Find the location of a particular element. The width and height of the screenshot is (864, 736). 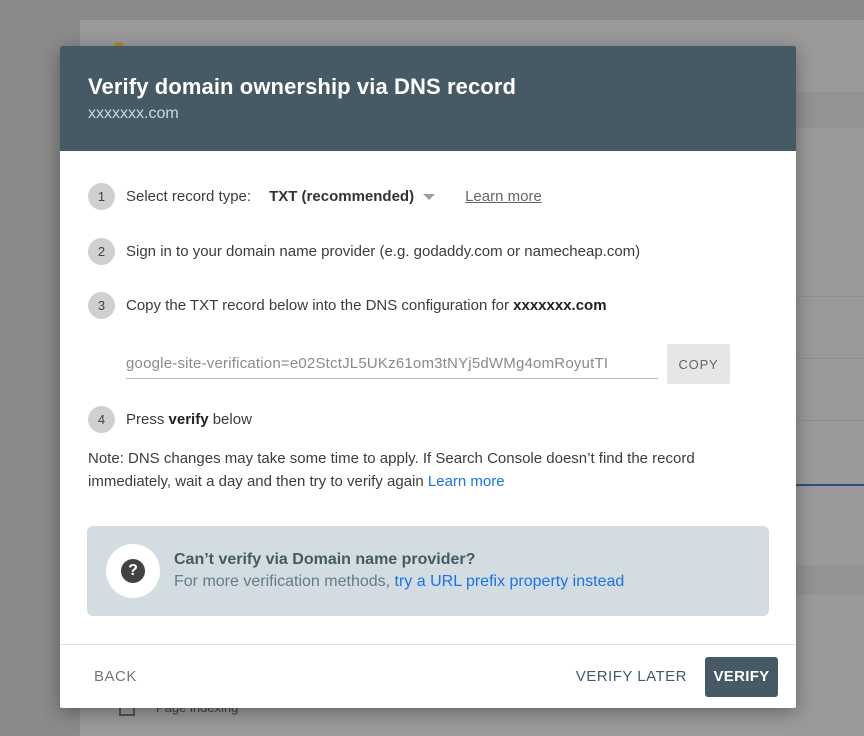

step-label: Select record type: is located at coordinates (189, 196).